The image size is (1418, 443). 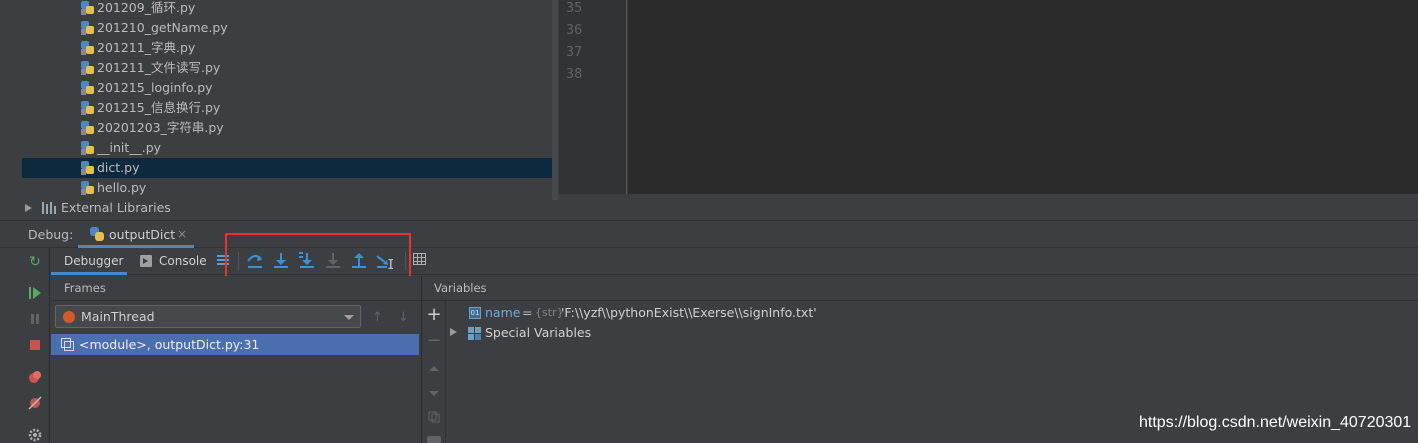 I want to click on frame-row: <module>, outputDict.py:31, so click(x=235, y=344).